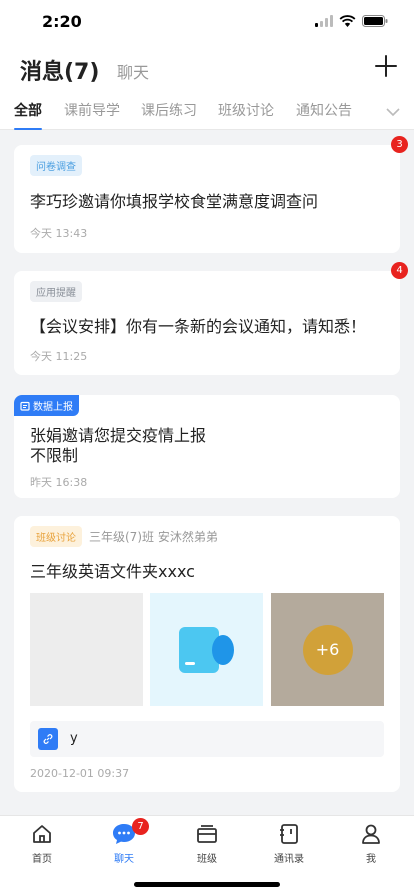 The width and height of the screenshot is (414, 896). I want to click on tabs-expand-button, so click(393, 111).